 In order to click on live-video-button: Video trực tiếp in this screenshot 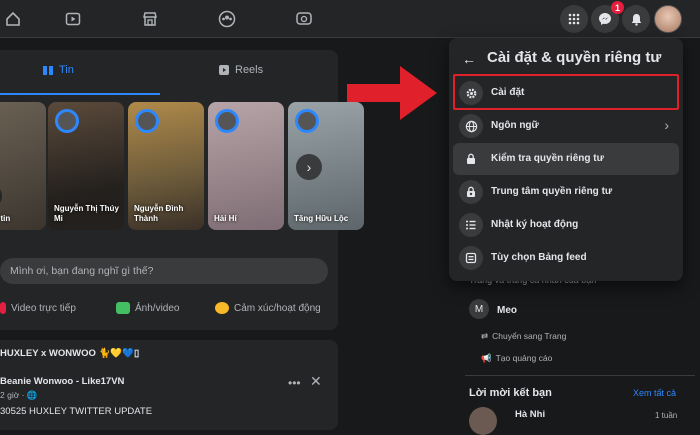, I will do `click(38, 308)`.